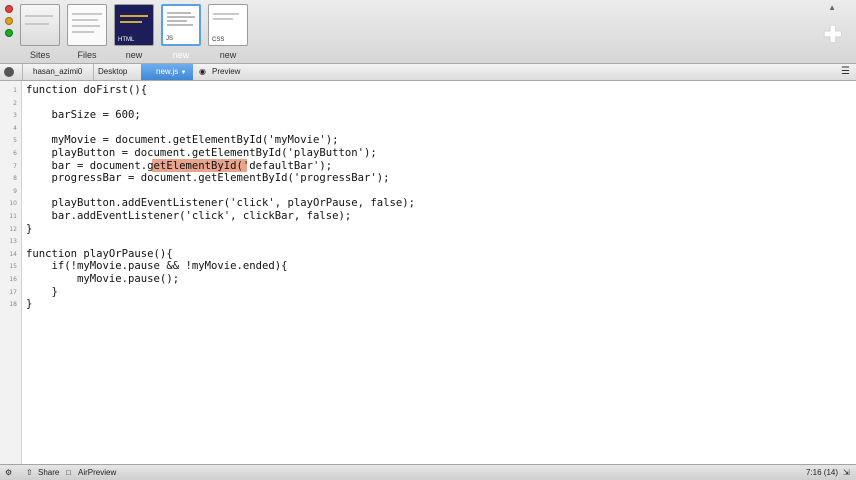  I want to click on line-number: 17, so click(13, 292).